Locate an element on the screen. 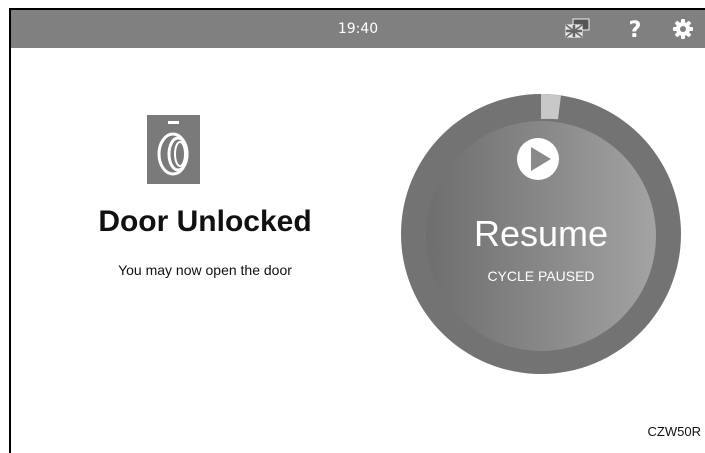 The image size is (705, 453). play-icon is located at coordinates (538, 159).